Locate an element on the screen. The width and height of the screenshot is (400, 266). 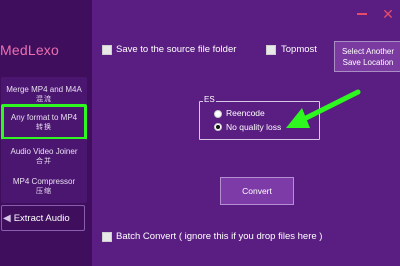
close-icon: ✕ is located at coordinates (388, 14).